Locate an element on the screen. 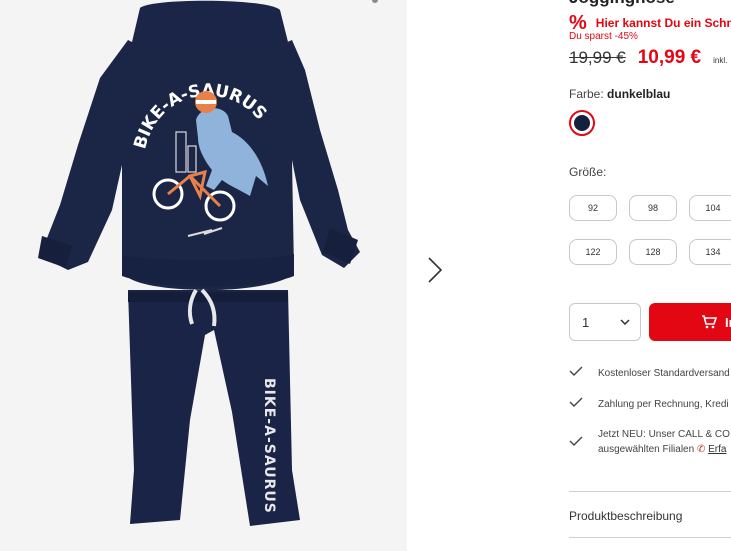  cart-icon is located at coordinates (709, 322).